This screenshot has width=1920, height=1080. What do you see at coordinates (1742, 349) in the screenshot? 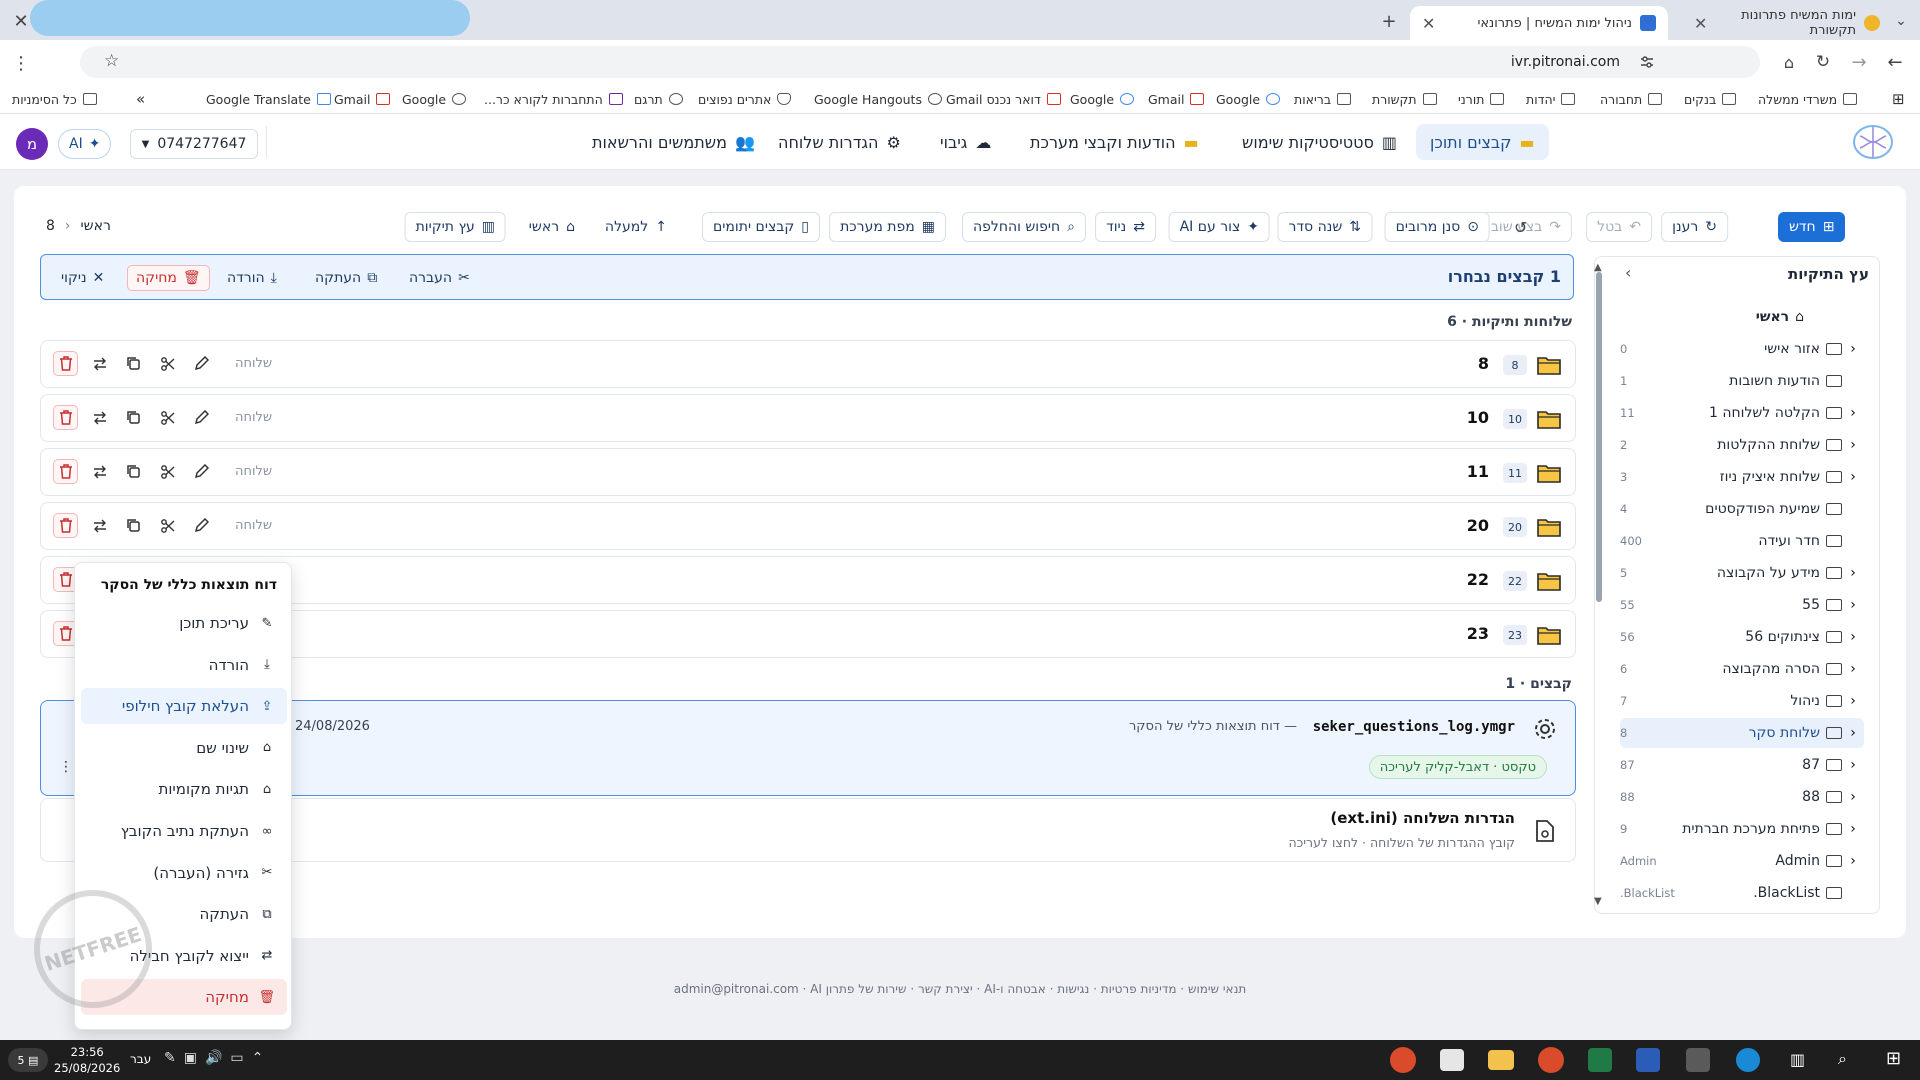
I see `sidebar-tree-item: ‹ אזור אישי 0` at bounding box center [1742, 349].